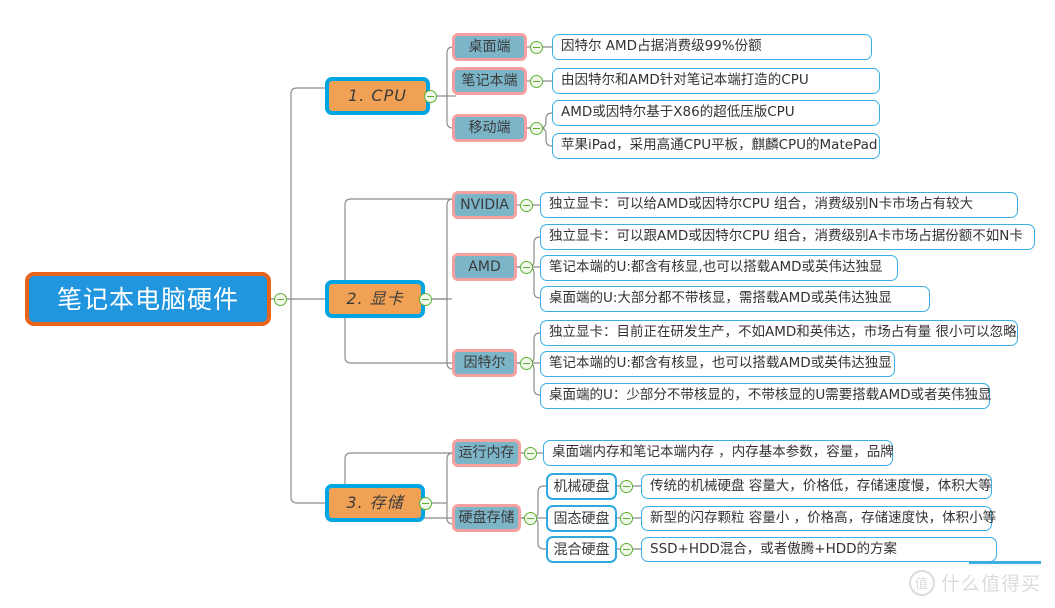 This screenshot has height=608, width=1055. I want to click on subnode-label: 硬盘存储, so click(486, 518).